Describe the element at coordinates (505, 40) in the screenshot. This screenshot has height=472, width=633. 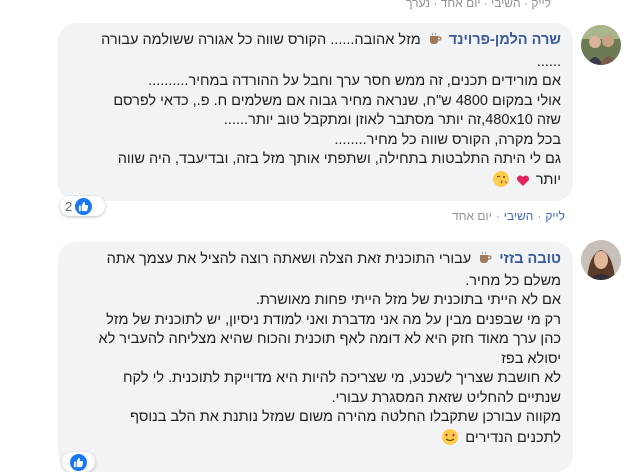
I see `comment-author: שרה הלמן-פרוינד` at that location.